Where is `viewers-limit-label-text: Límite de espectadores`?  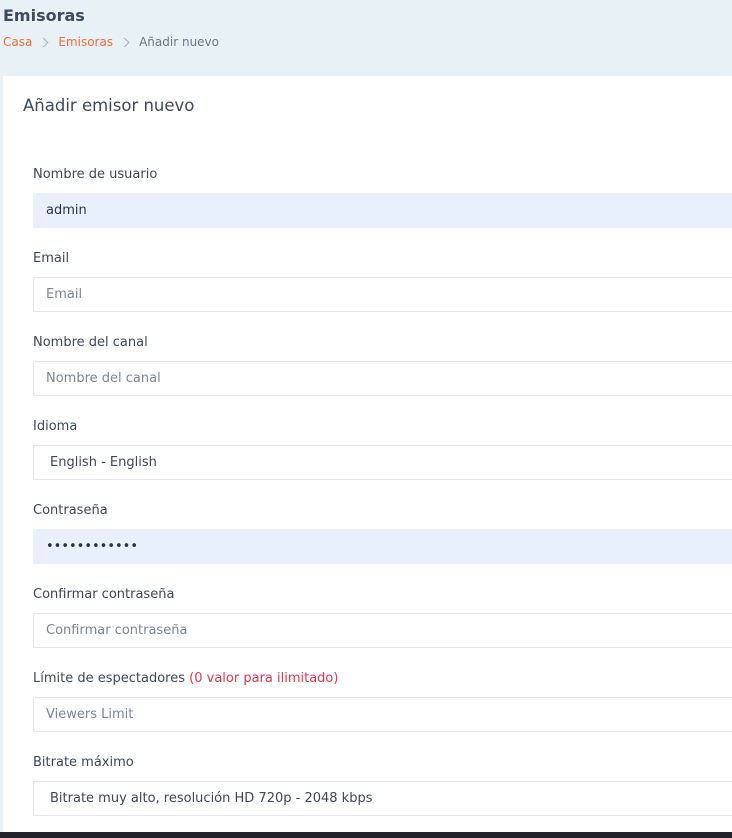
viewers-limit-label-text: Límite de espectadores is located at coordinates (109, 678).